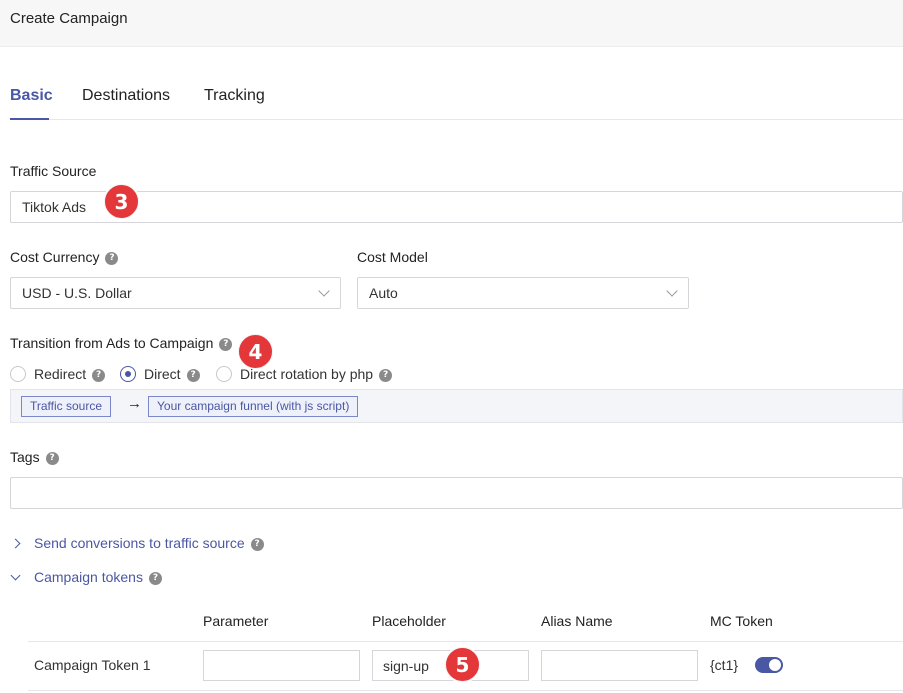 This screenshot has width=903, height=693. What do you see at coordinates (392, 257) in the screenshot?
I see `cost-model-label: Cost Model` at bounding box center [392, 257].